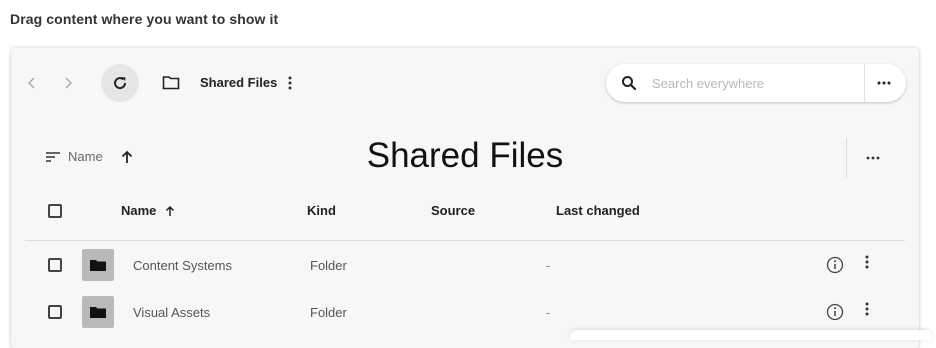  What do you see at coordinates (465, 240) in the screenshot?
I see `table-divider` at bounding box center [465, 240].